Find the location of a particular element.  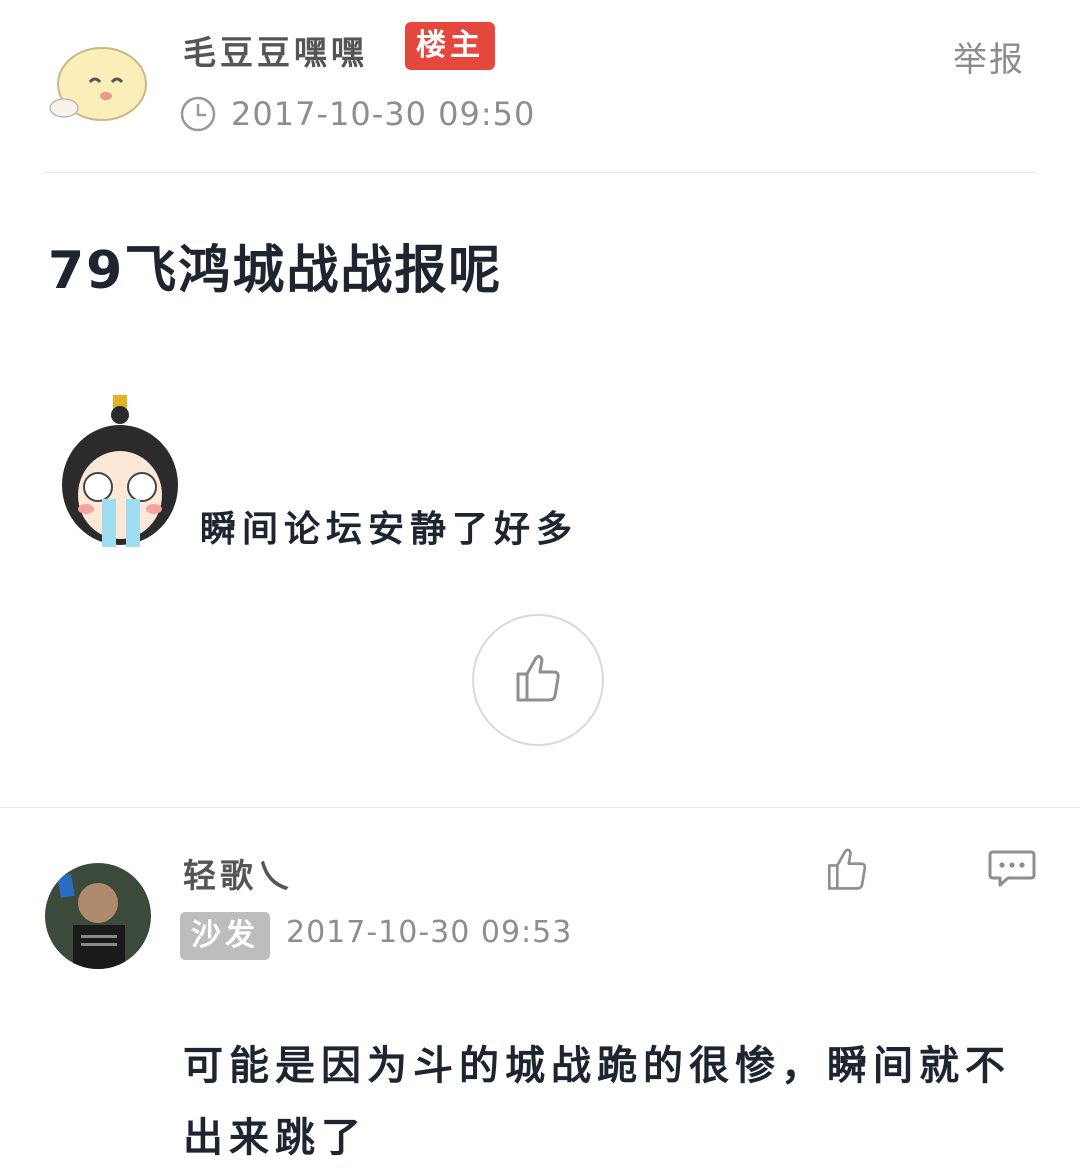

crying-sticker-image is located at coordinates (121, 471).